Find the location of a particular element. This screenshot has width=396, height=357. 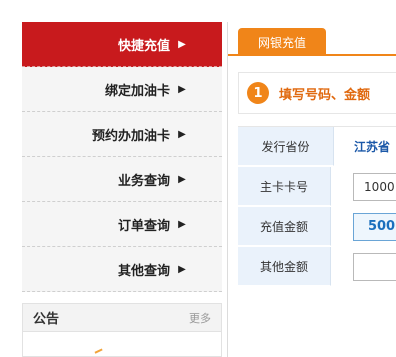

amount-option-500: 500 is located at coordinates (374, 226).